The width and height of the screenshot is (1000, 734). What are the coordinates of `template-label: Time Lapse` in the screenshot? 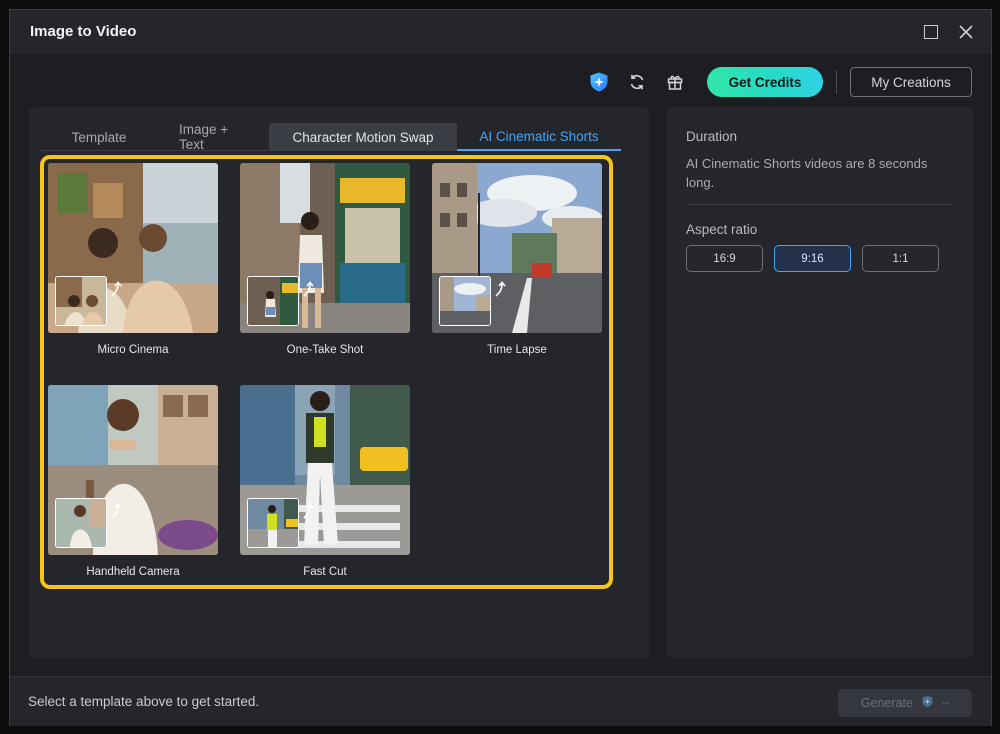 It's located at (517, 350).